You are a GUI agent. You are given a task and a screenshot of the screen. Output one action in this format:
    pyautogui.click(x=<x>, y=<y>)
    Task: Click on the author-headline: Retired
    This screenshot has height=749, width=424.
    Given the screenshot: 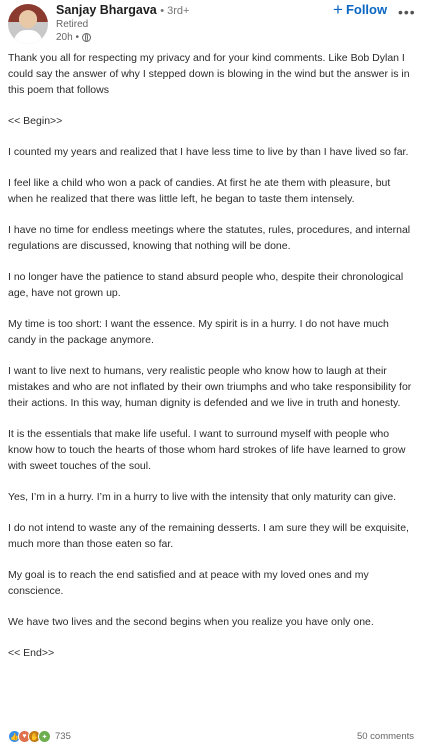 What is the action you would take?
    pyautogui.click(x=72, y=24)
    